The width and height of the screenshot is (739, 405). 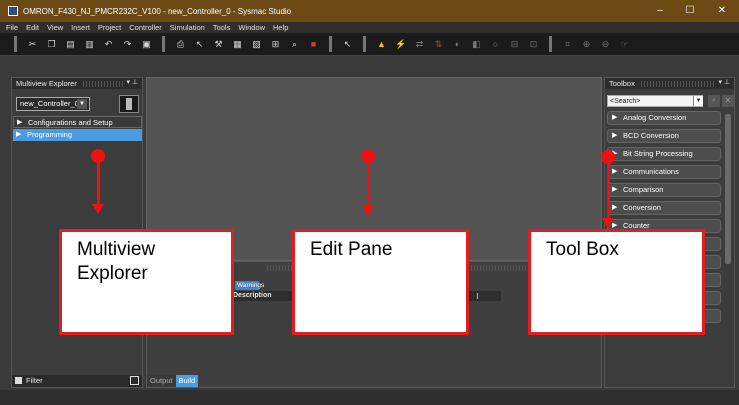 I want to click on toolbox-category: ▶ Communications, so click(x=664, y=172).